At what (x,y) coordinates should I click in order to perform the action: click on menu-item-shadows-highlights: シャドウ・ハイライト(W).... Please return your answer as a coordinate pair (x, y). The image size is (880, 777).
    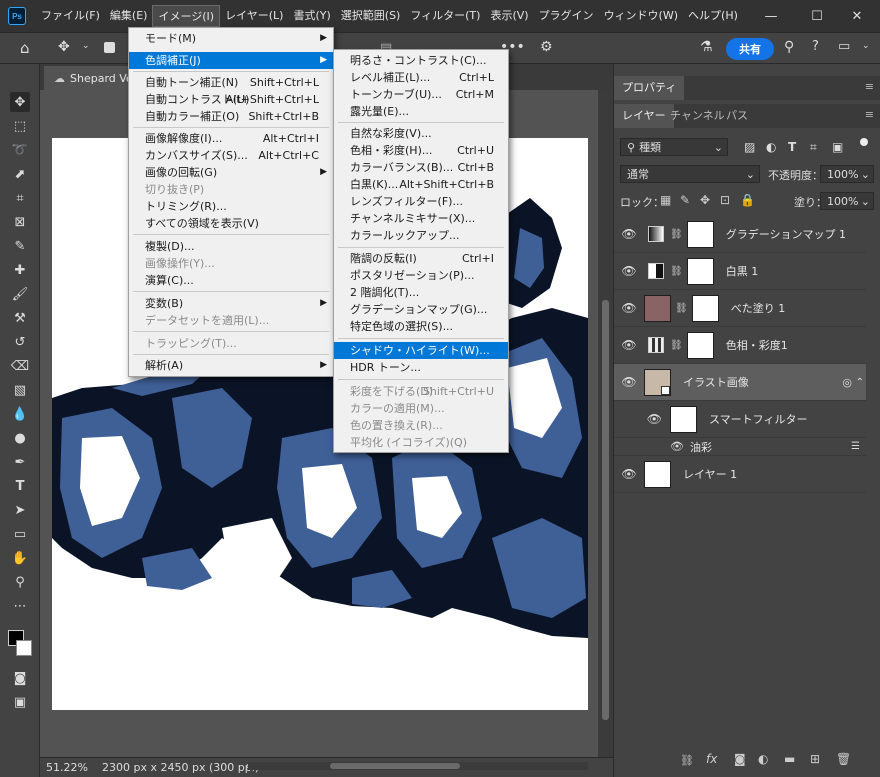
    Looking at the image, I should click on (421, 350).